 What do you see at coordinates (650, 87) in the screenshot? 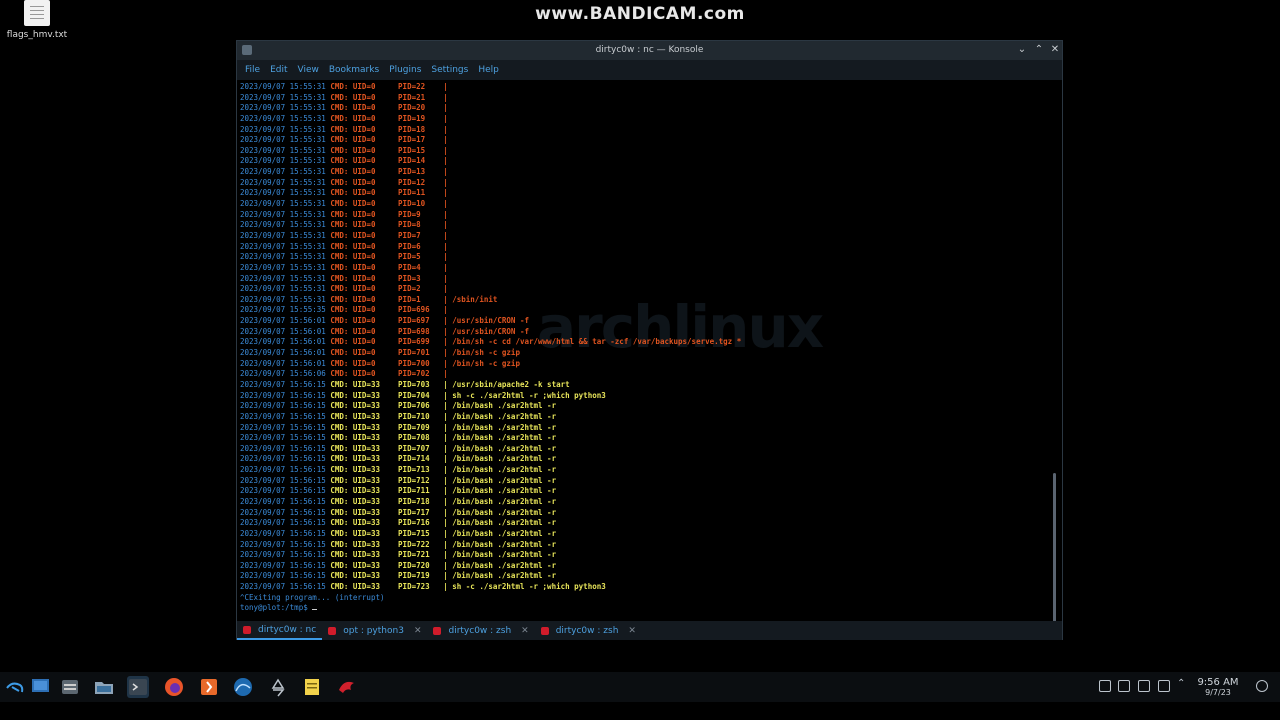
I see `terminal-line: 2023/09/07 15:55:31 CMD: UID=0 PID=22 |` at bounding box center [650, 87].